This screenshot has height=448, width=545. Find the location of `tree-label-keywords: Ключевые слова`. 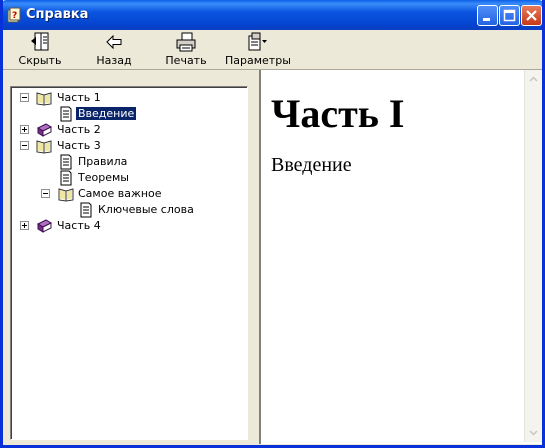

tree-label-keywords: Ключевые слова is located at coordinates (146, 209).